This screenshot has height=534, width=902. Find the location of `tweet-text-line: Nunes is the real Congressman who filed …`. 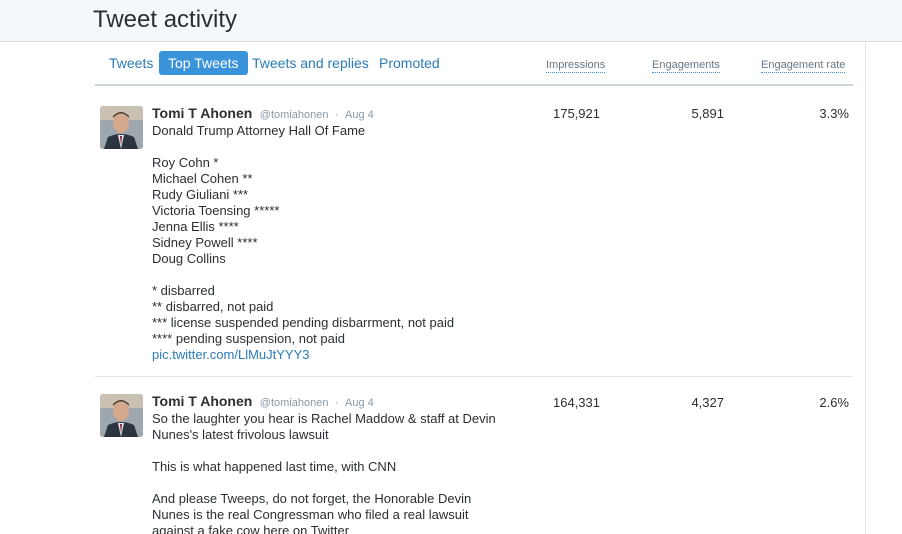

tweet-text-line: Nunes is the real Congressman who filed … is located at coordinates (310, 514).